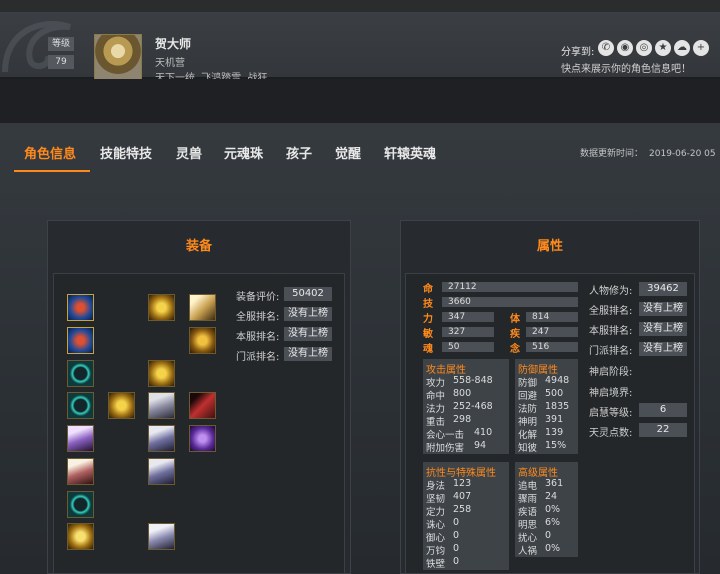 The width and height of the screenshot is (720, 574). I want to click on defense-stat-row: 神明 391, so click(541, 421).